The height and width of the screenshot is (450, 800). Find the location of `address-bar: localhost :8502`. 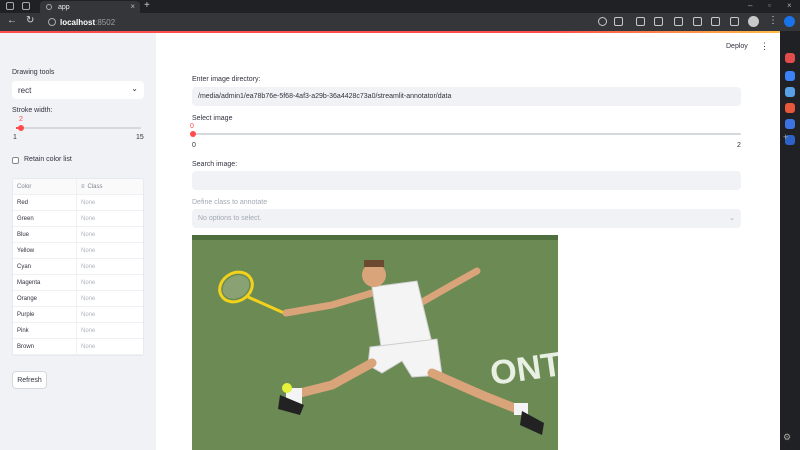

address-bar: localhost :8502 is located at coordinates (336, 22).